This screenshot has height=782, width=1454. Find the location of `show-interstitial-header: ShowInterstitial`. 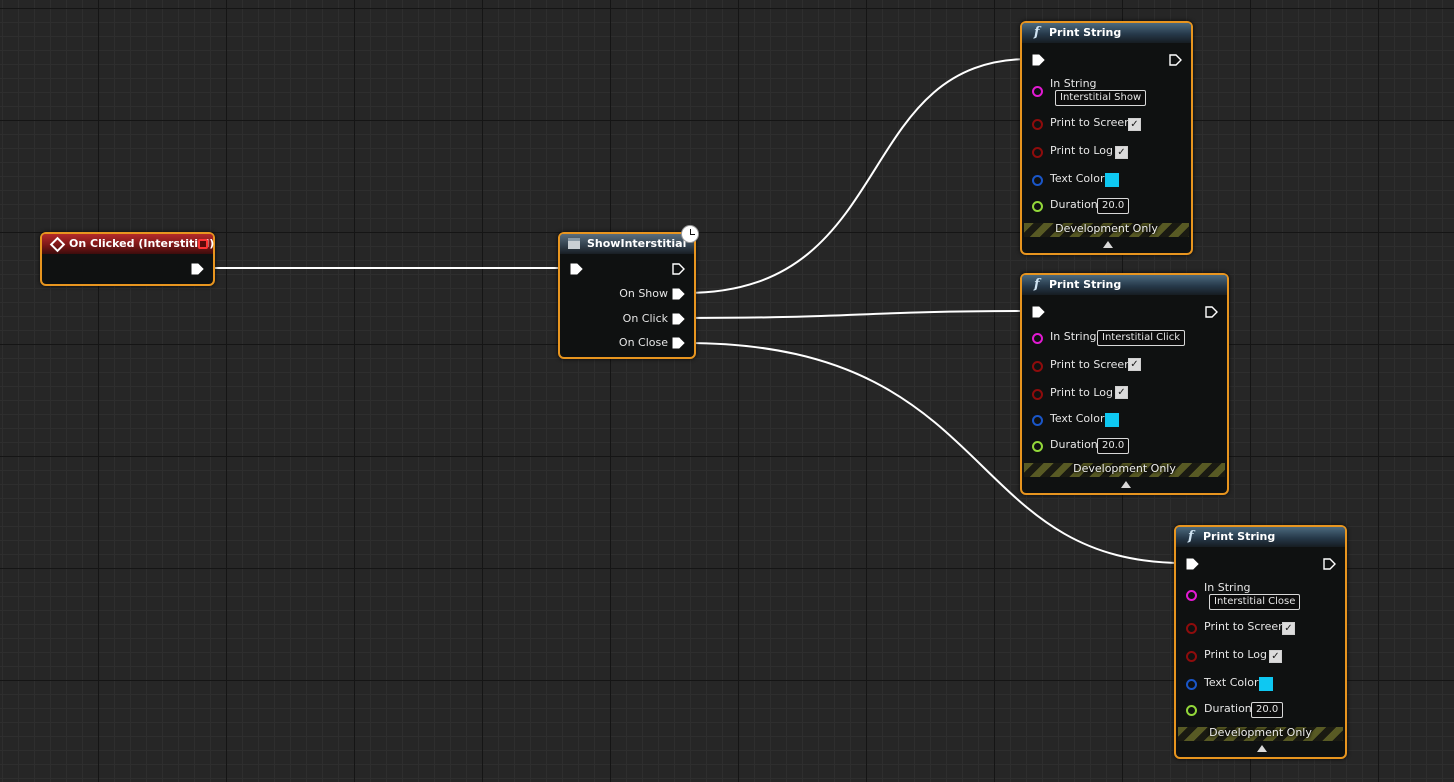

show-interstitial-header: ShowInterstitial is located at coordinates (627, 244).